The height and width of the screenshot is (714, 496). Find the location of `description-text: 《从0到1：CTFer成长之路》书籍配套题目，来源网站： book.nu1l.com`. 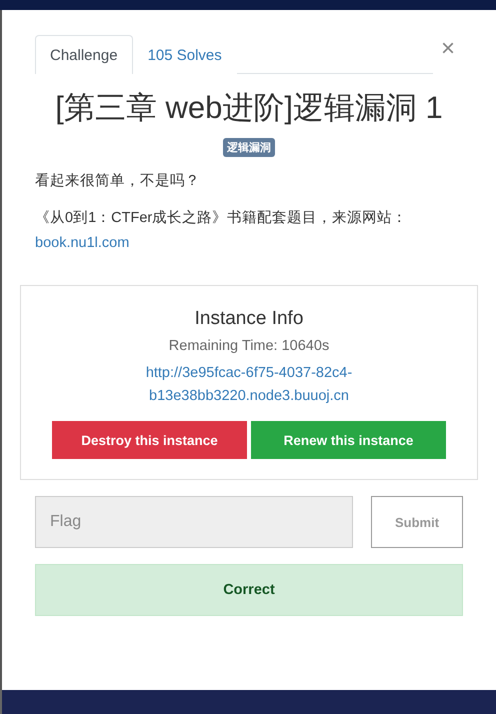

description-text: 《从0到1：CTFer成长之路》书籍配套题目，来源网站： book.nu1l.com is located at coordinates (221, 230).